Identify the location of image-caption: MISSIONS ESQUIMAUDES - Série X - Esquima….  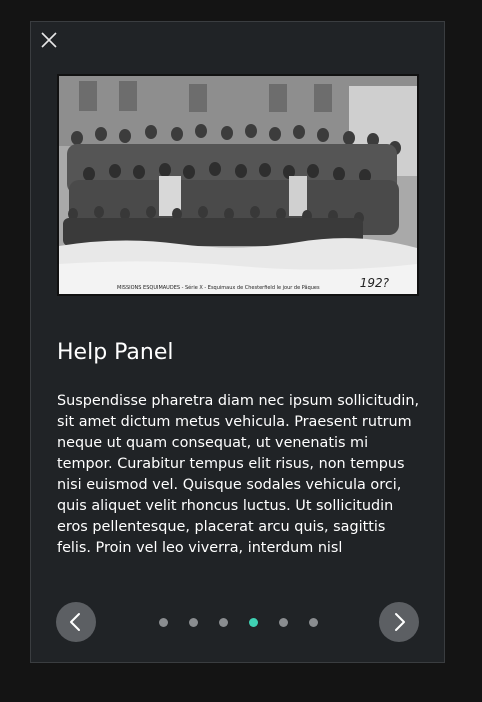
(218, 288).